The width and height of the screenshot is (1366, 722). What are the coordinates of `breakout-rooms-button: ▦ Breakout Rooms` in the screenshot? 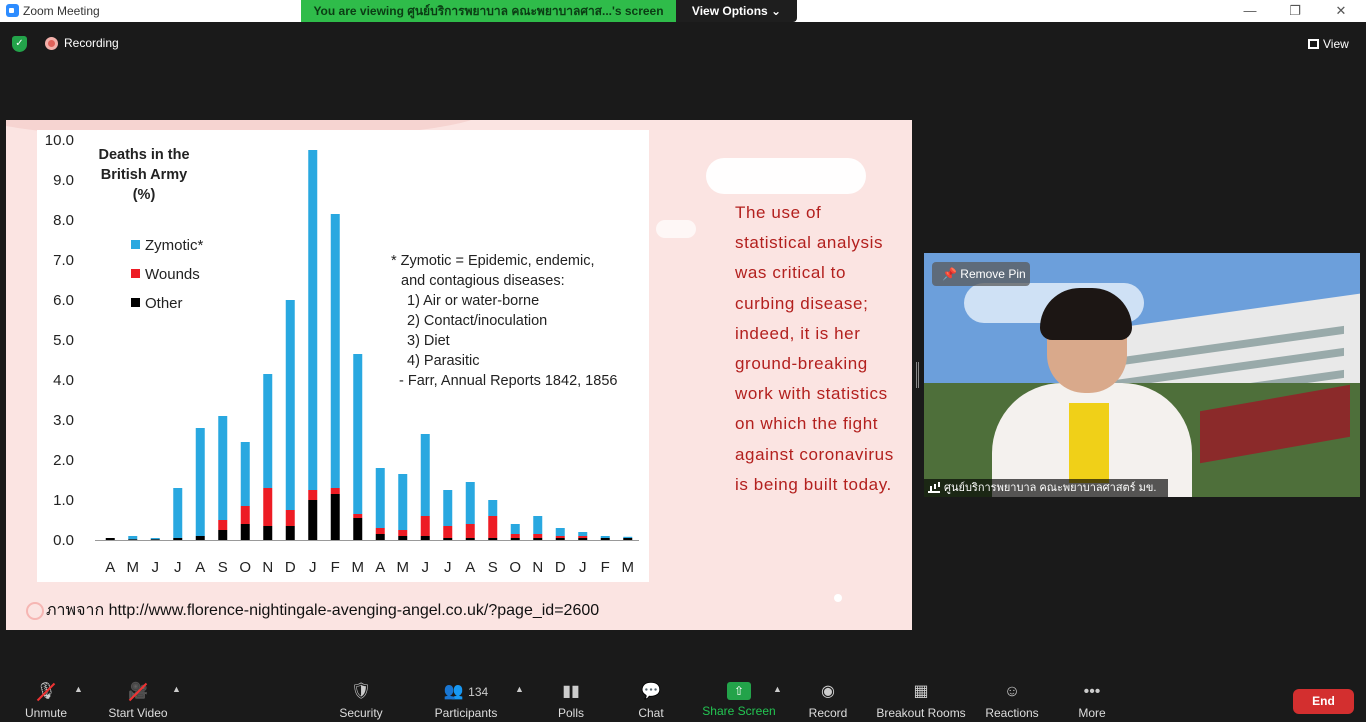 It's located at (921, 702).